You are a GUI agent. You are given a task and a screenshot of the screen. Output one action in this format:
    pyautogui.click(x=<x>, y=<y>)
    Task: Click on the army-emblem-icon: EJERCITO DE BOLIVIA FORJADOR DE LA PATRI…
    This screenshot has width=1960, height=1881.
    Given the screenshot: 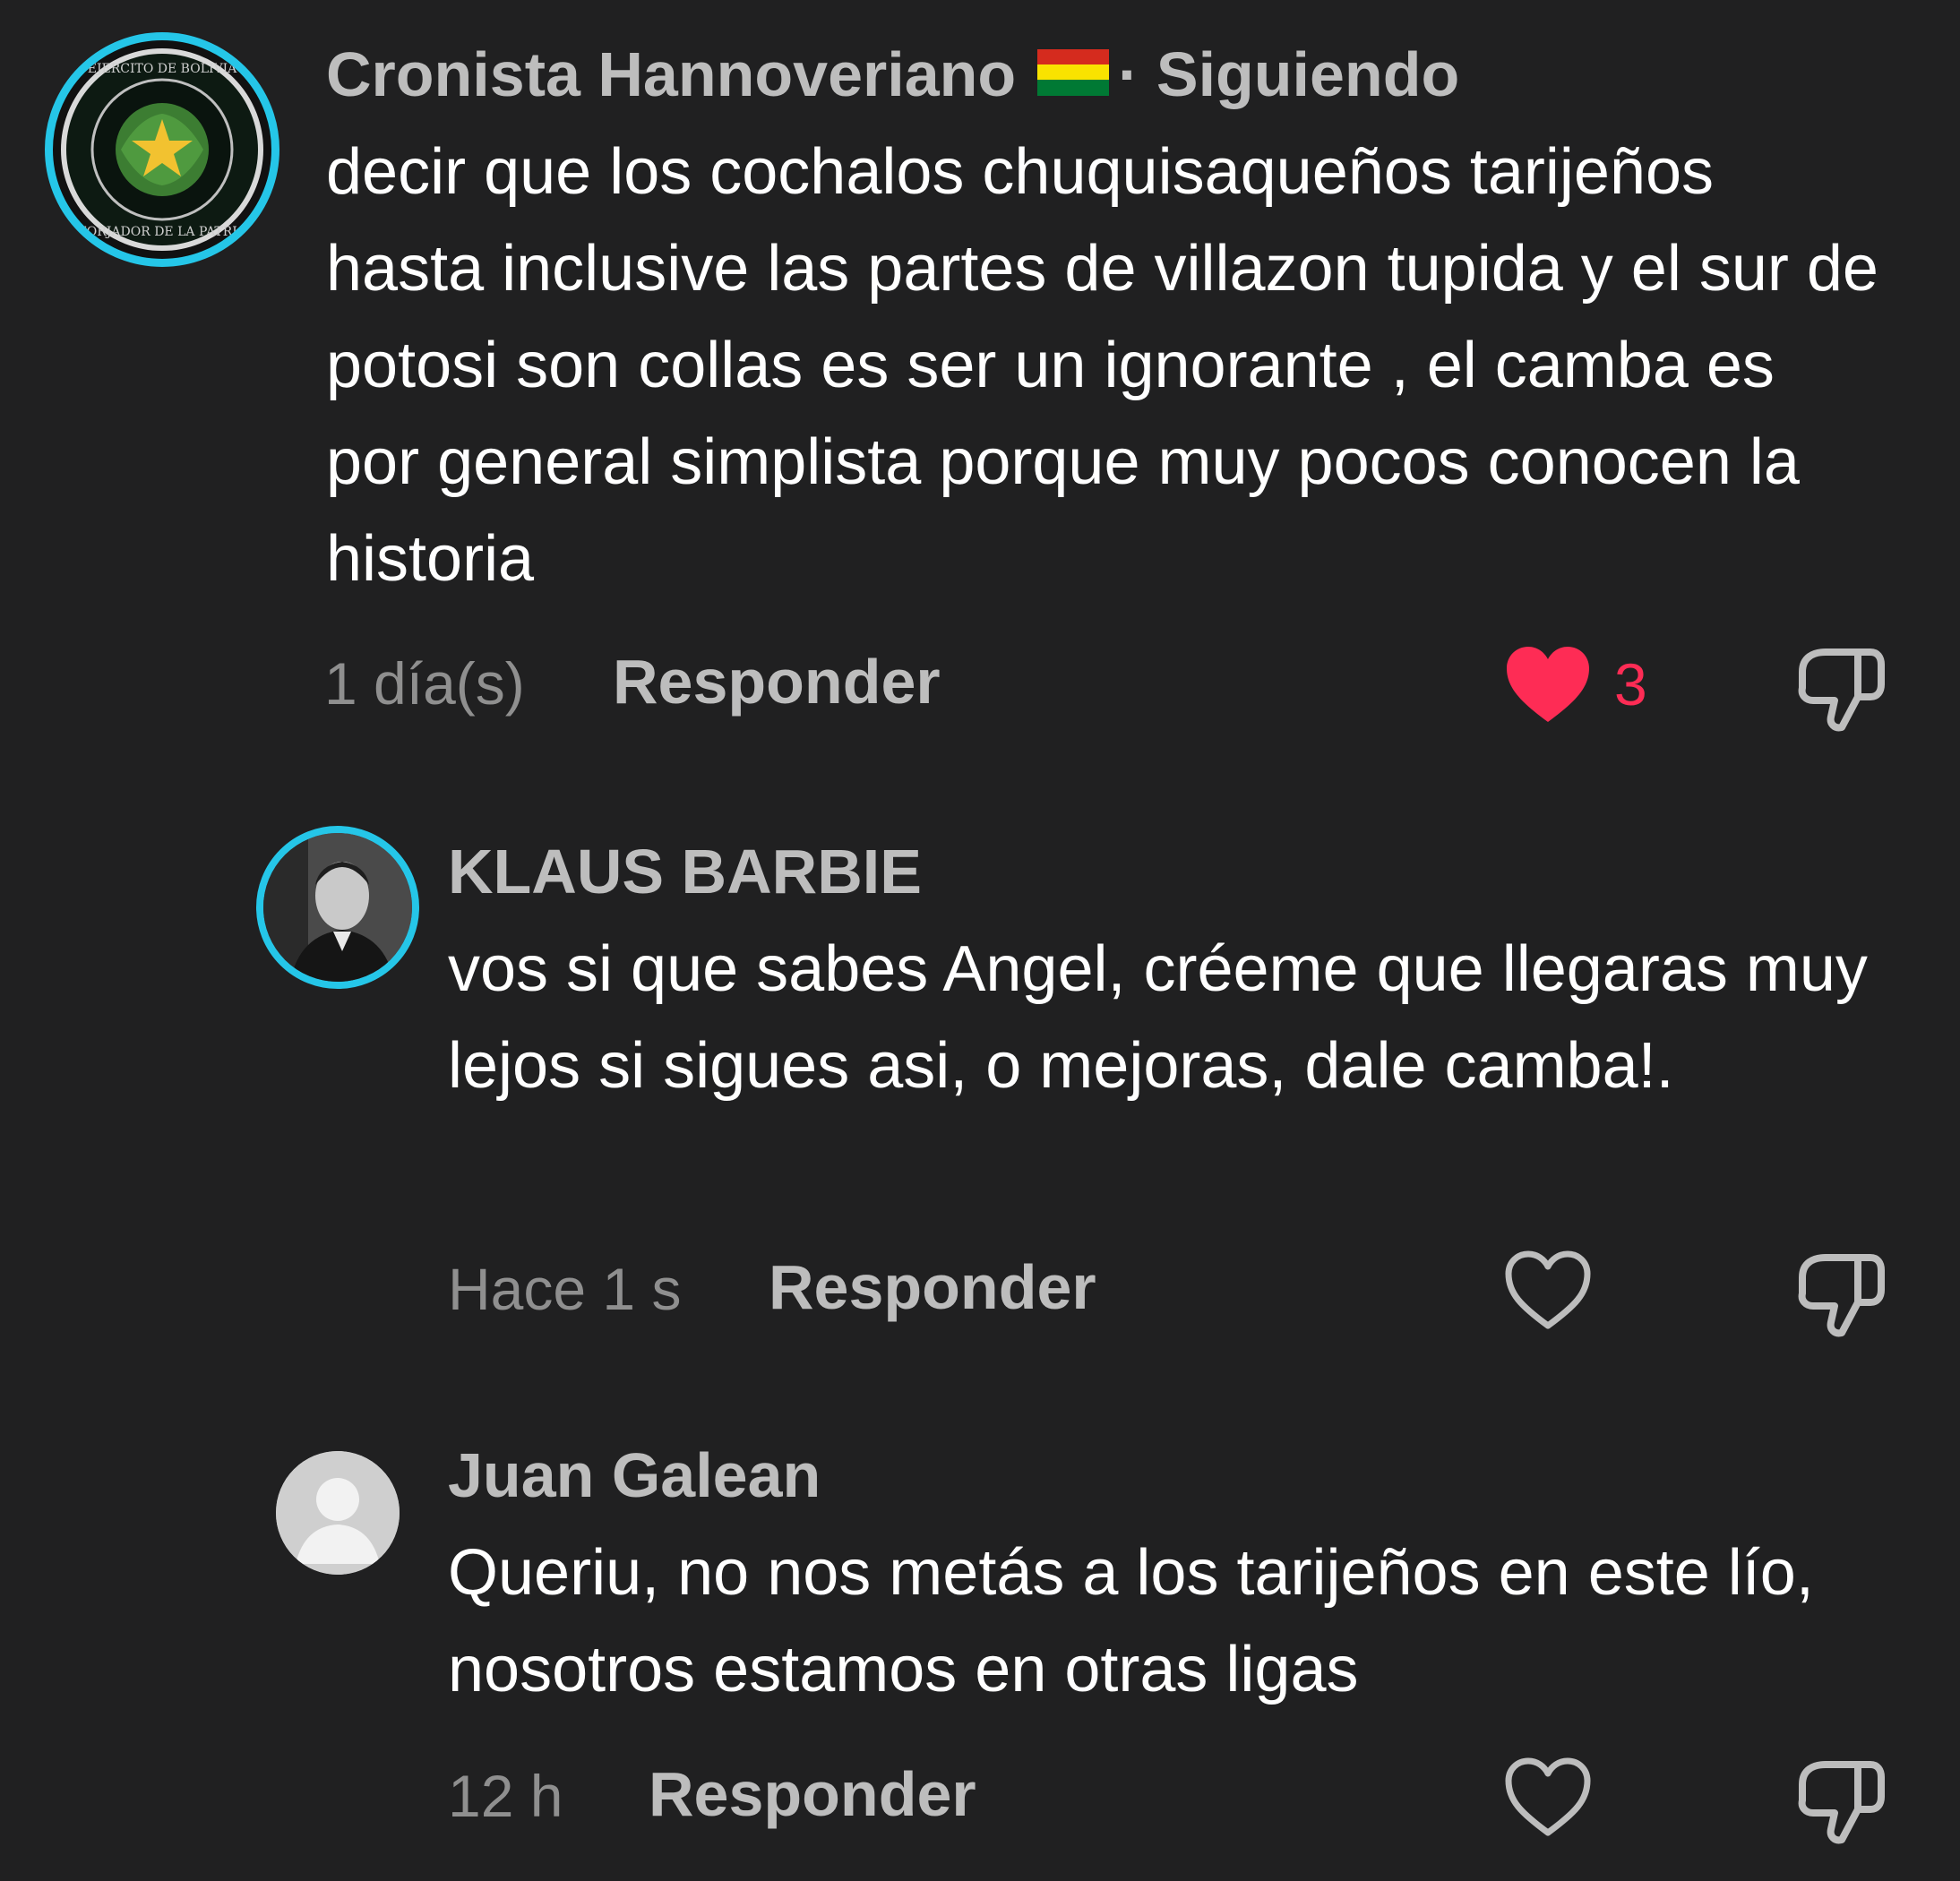 What is the action you would take?
    pyautogui.click(x=162, y=149)
    